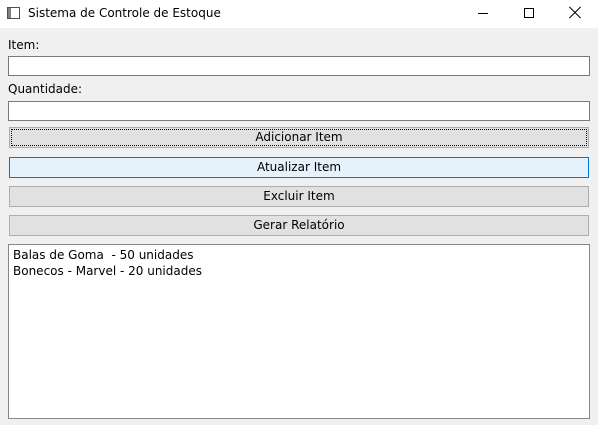 This screenshot has width=598, height=425. I want to click on delete-item-button: Excluir Item, so click(299, 196).